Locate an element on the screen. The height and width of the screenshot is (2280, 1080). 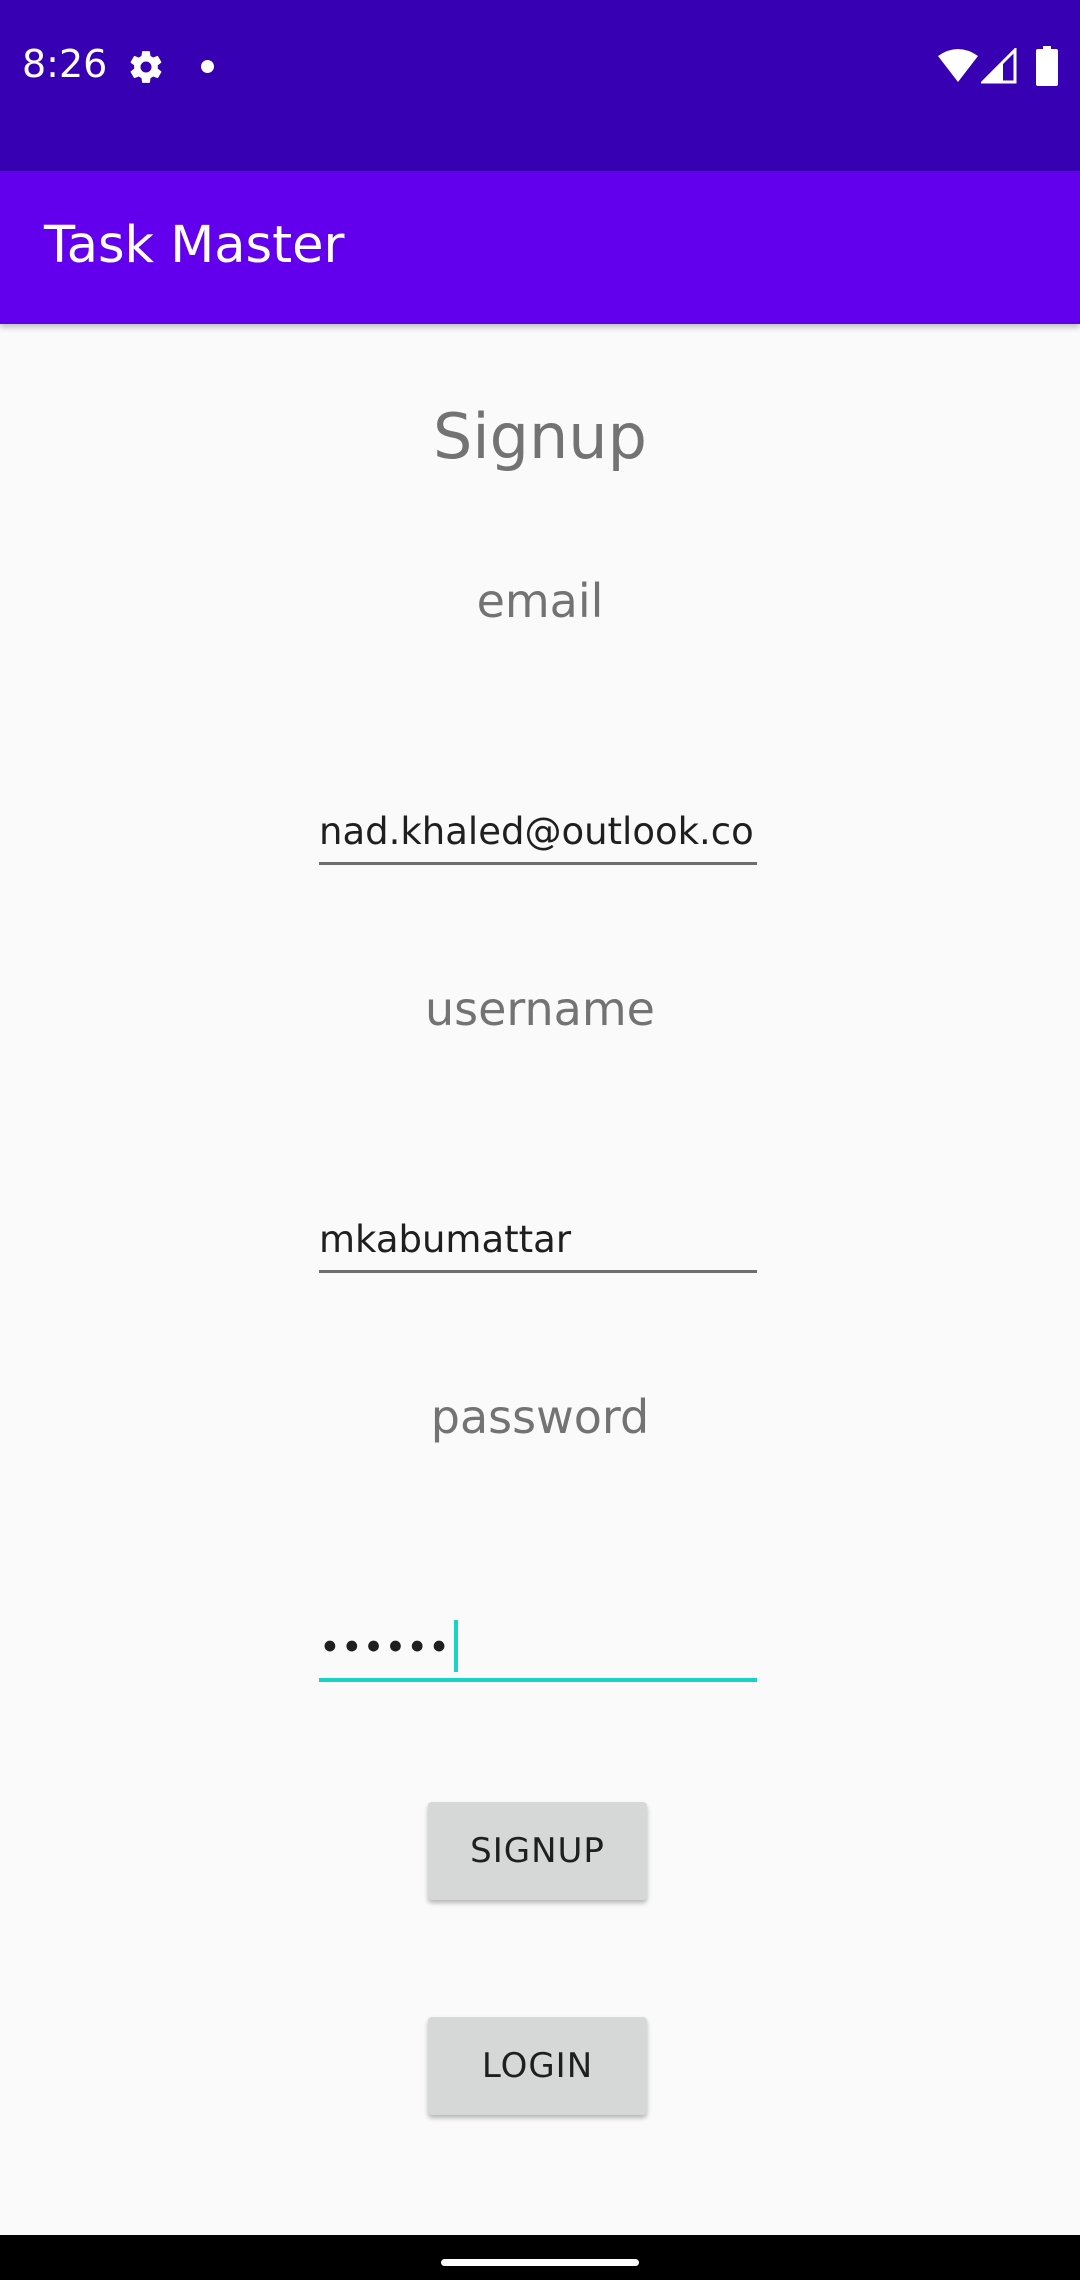
home-gesture-handle is located at coordinates (540, 2262).